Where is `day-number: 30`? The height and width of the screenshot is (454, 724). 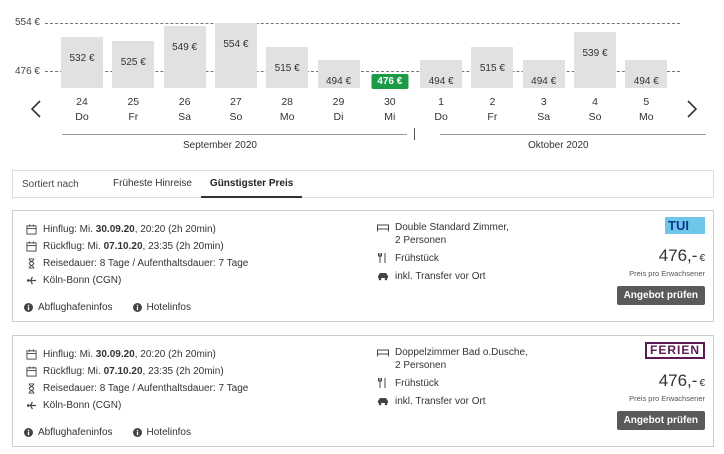
day-number: 30 is located at coordinates (389, 102).